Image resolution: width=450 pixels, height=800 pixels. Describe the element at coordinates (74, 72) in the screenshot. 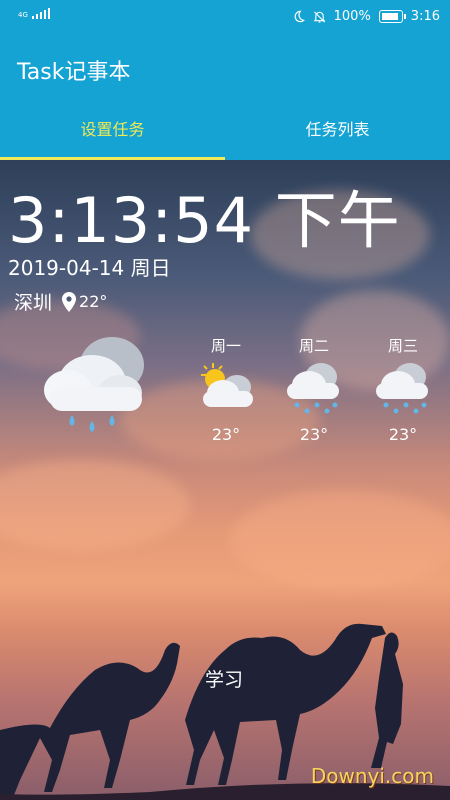

I see `app-title: Task记事本` at that location.